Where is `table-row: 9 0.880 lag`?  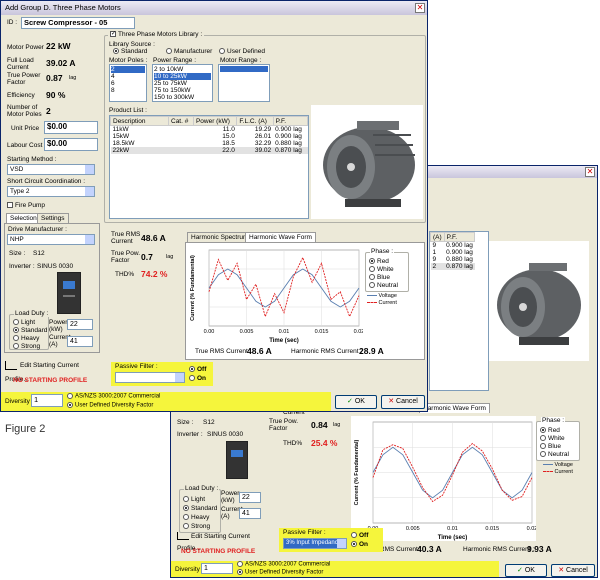 table-row: 9 0.880 lag is located at coordinates (453, 259).